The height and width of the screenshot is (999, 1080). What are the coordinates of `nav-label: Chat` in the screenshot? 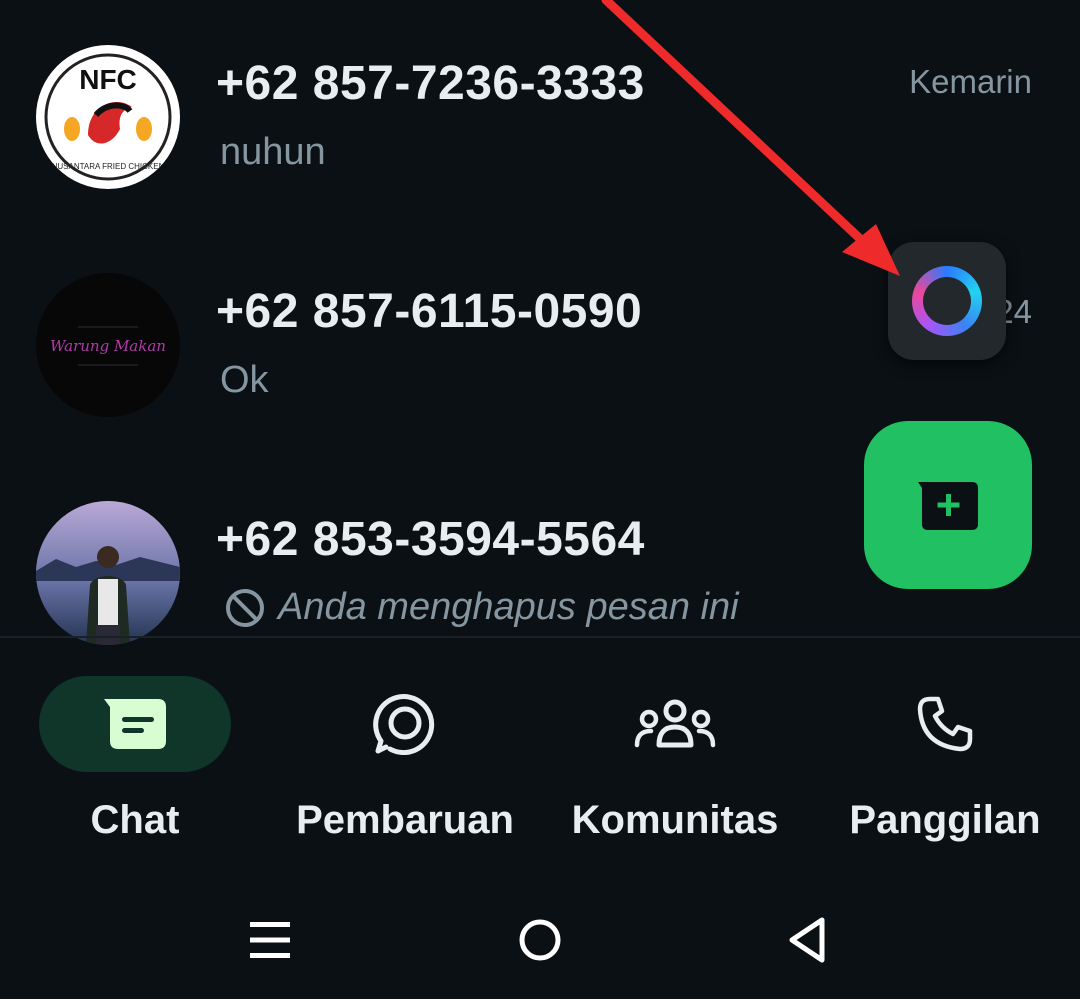 It's located at (135, 820).